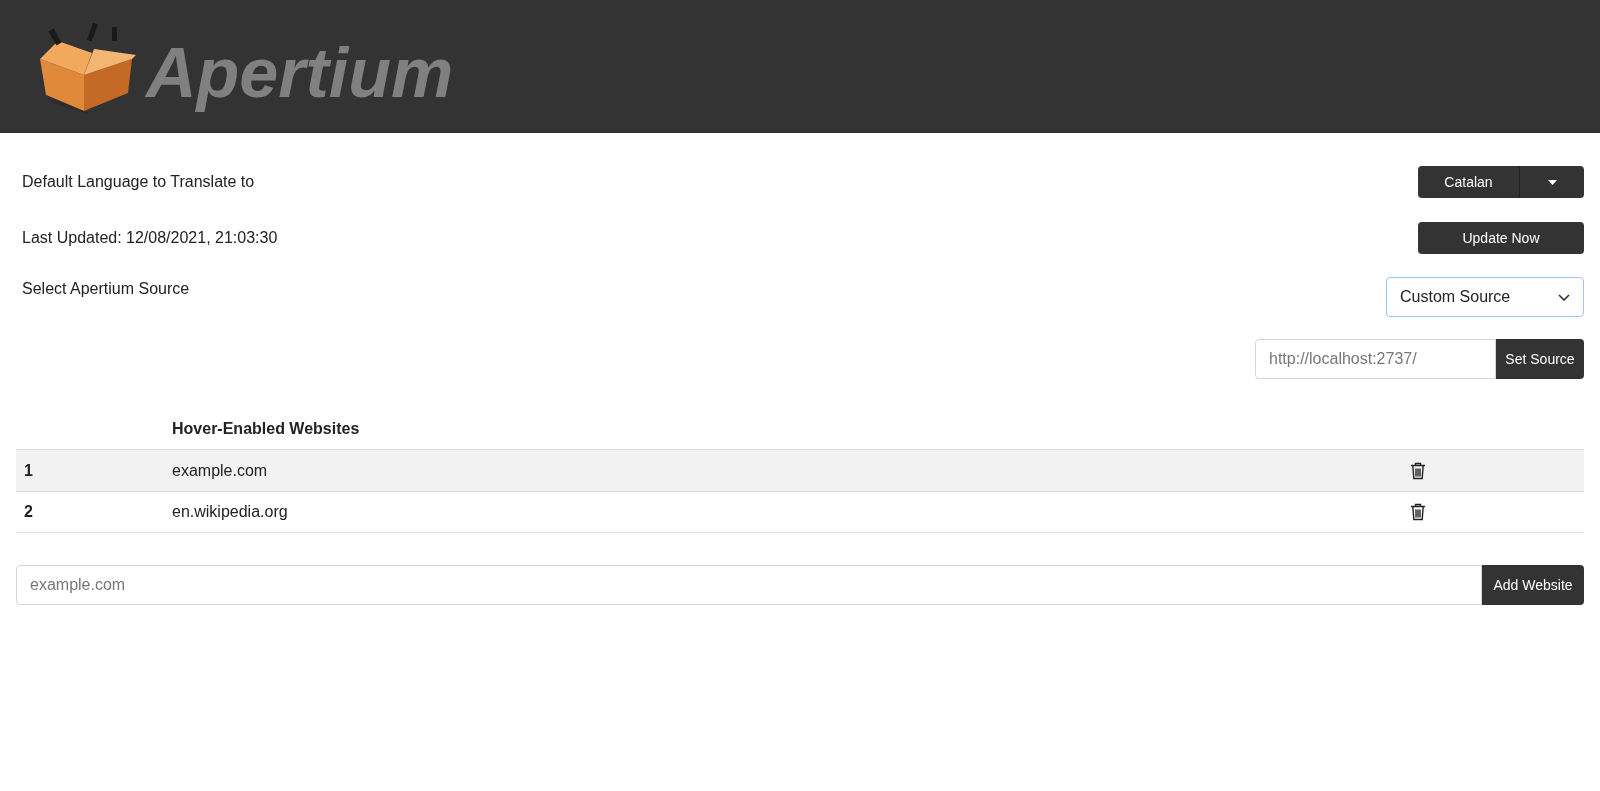  What do you see at coordinates (28, 512) in the screenshot?
I see `row-index: 2` at bounding box center [28, 512].